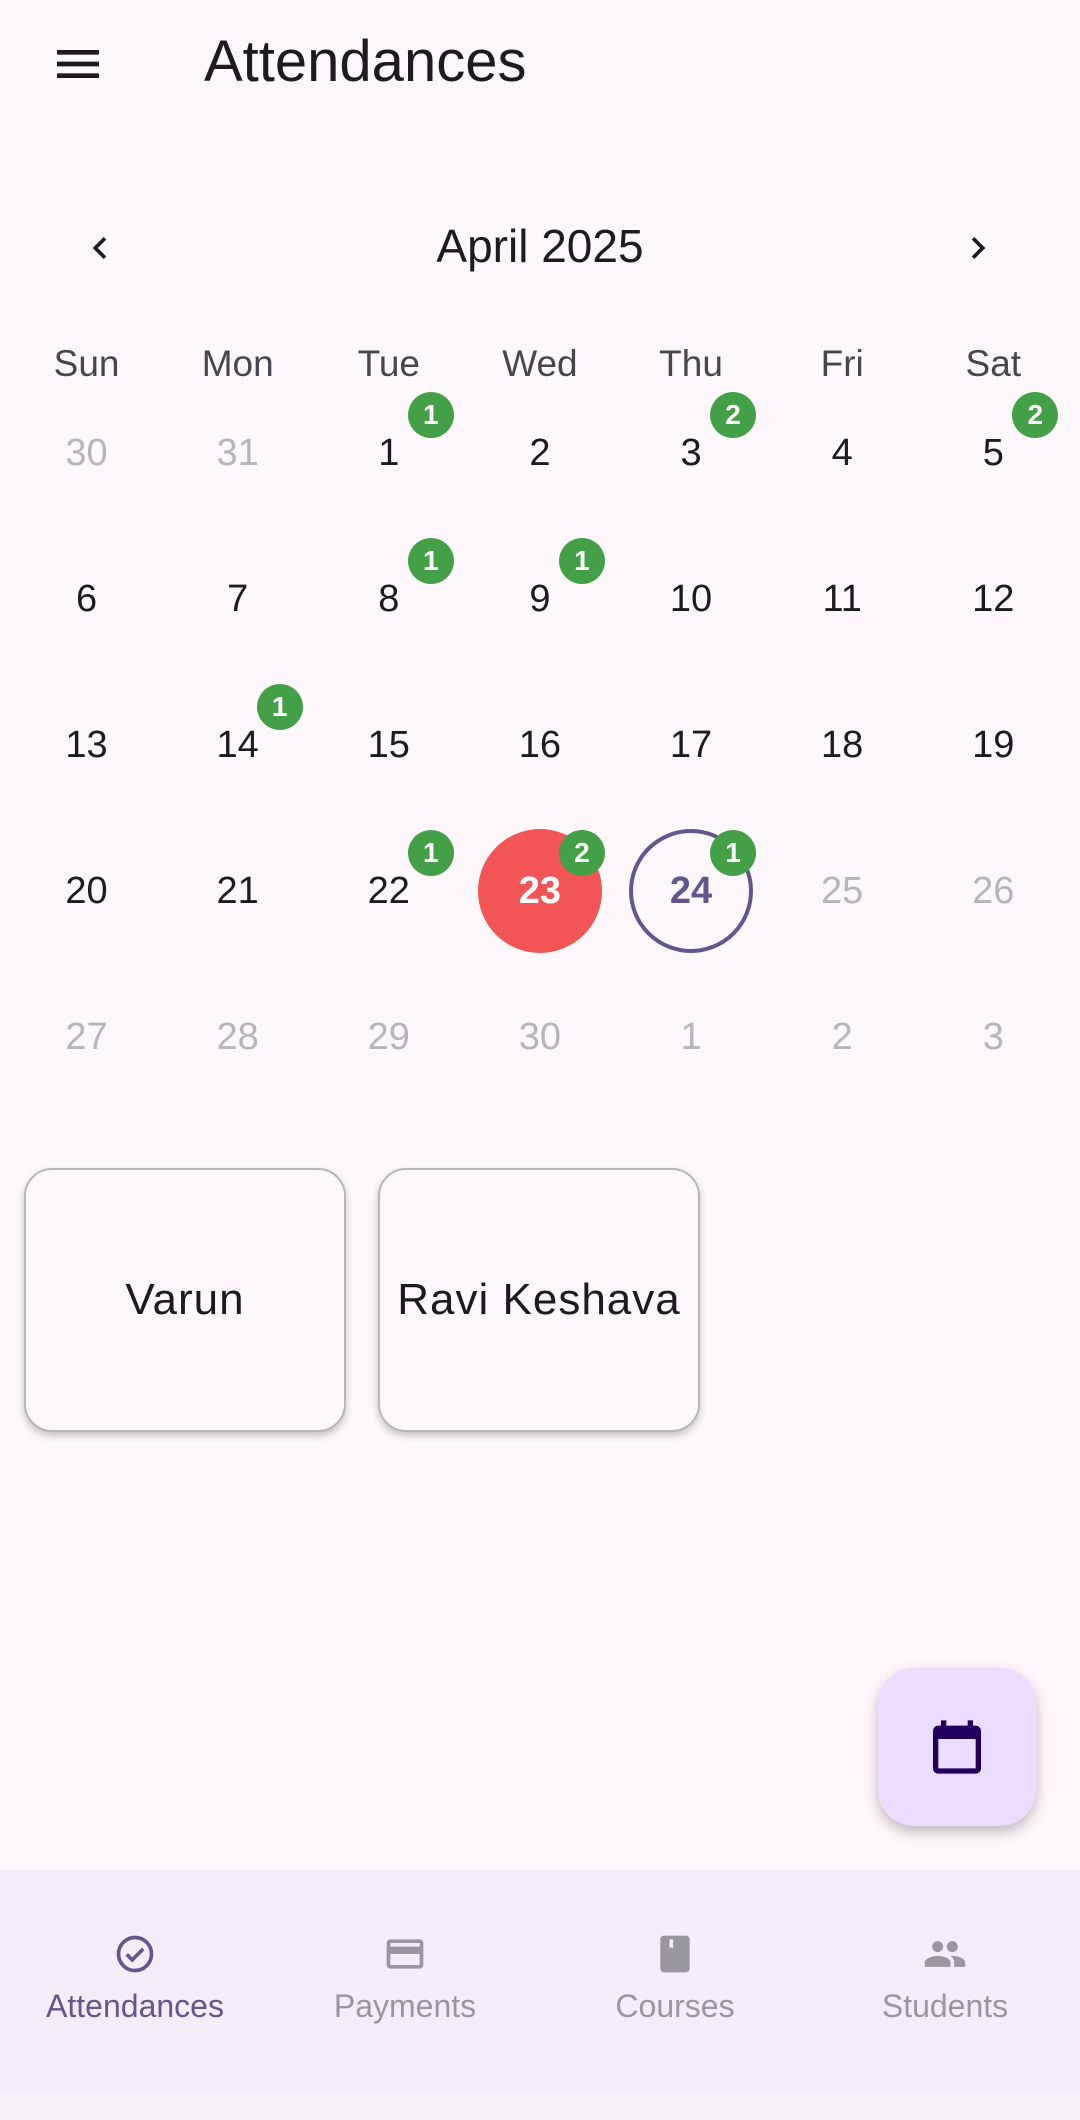  What do you see at coordinates (185, 1300) in the screenshot?
I see `student-card: Varun` at bounding box center [185, 1300].